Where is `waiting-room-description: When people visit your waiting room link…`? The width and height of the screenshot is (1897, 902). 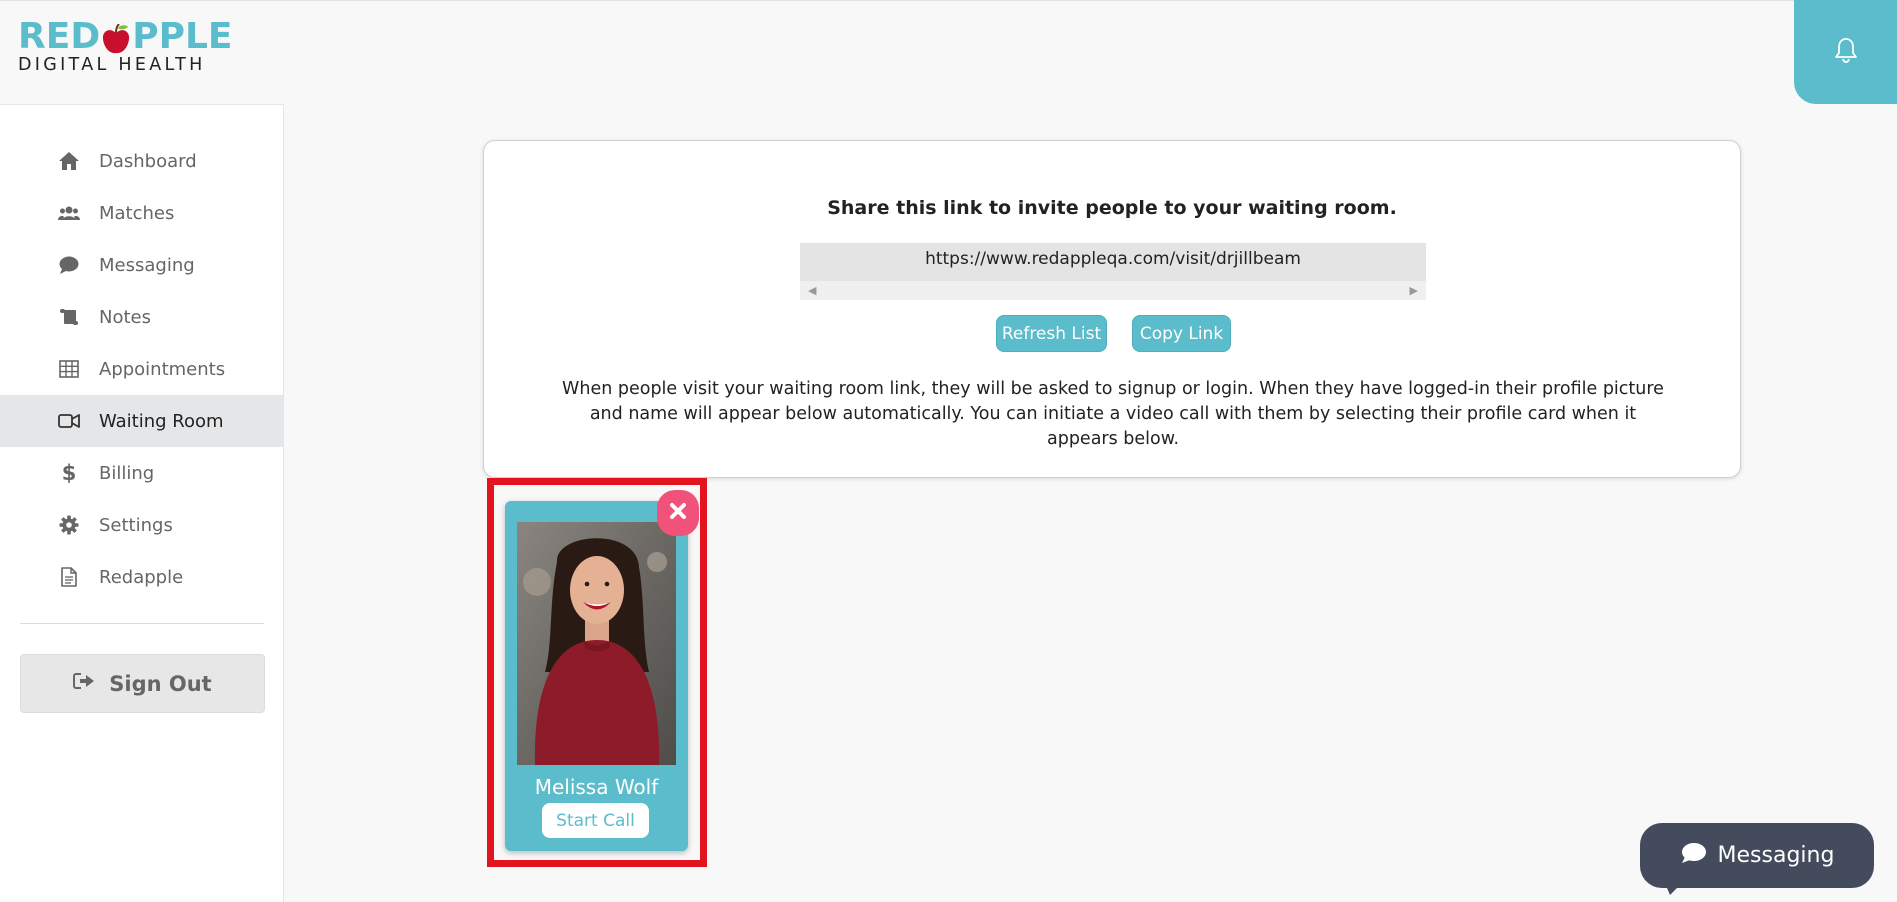
waiting-room-description: When people visit your waiting room link… is located at coordinates (1113, 414).